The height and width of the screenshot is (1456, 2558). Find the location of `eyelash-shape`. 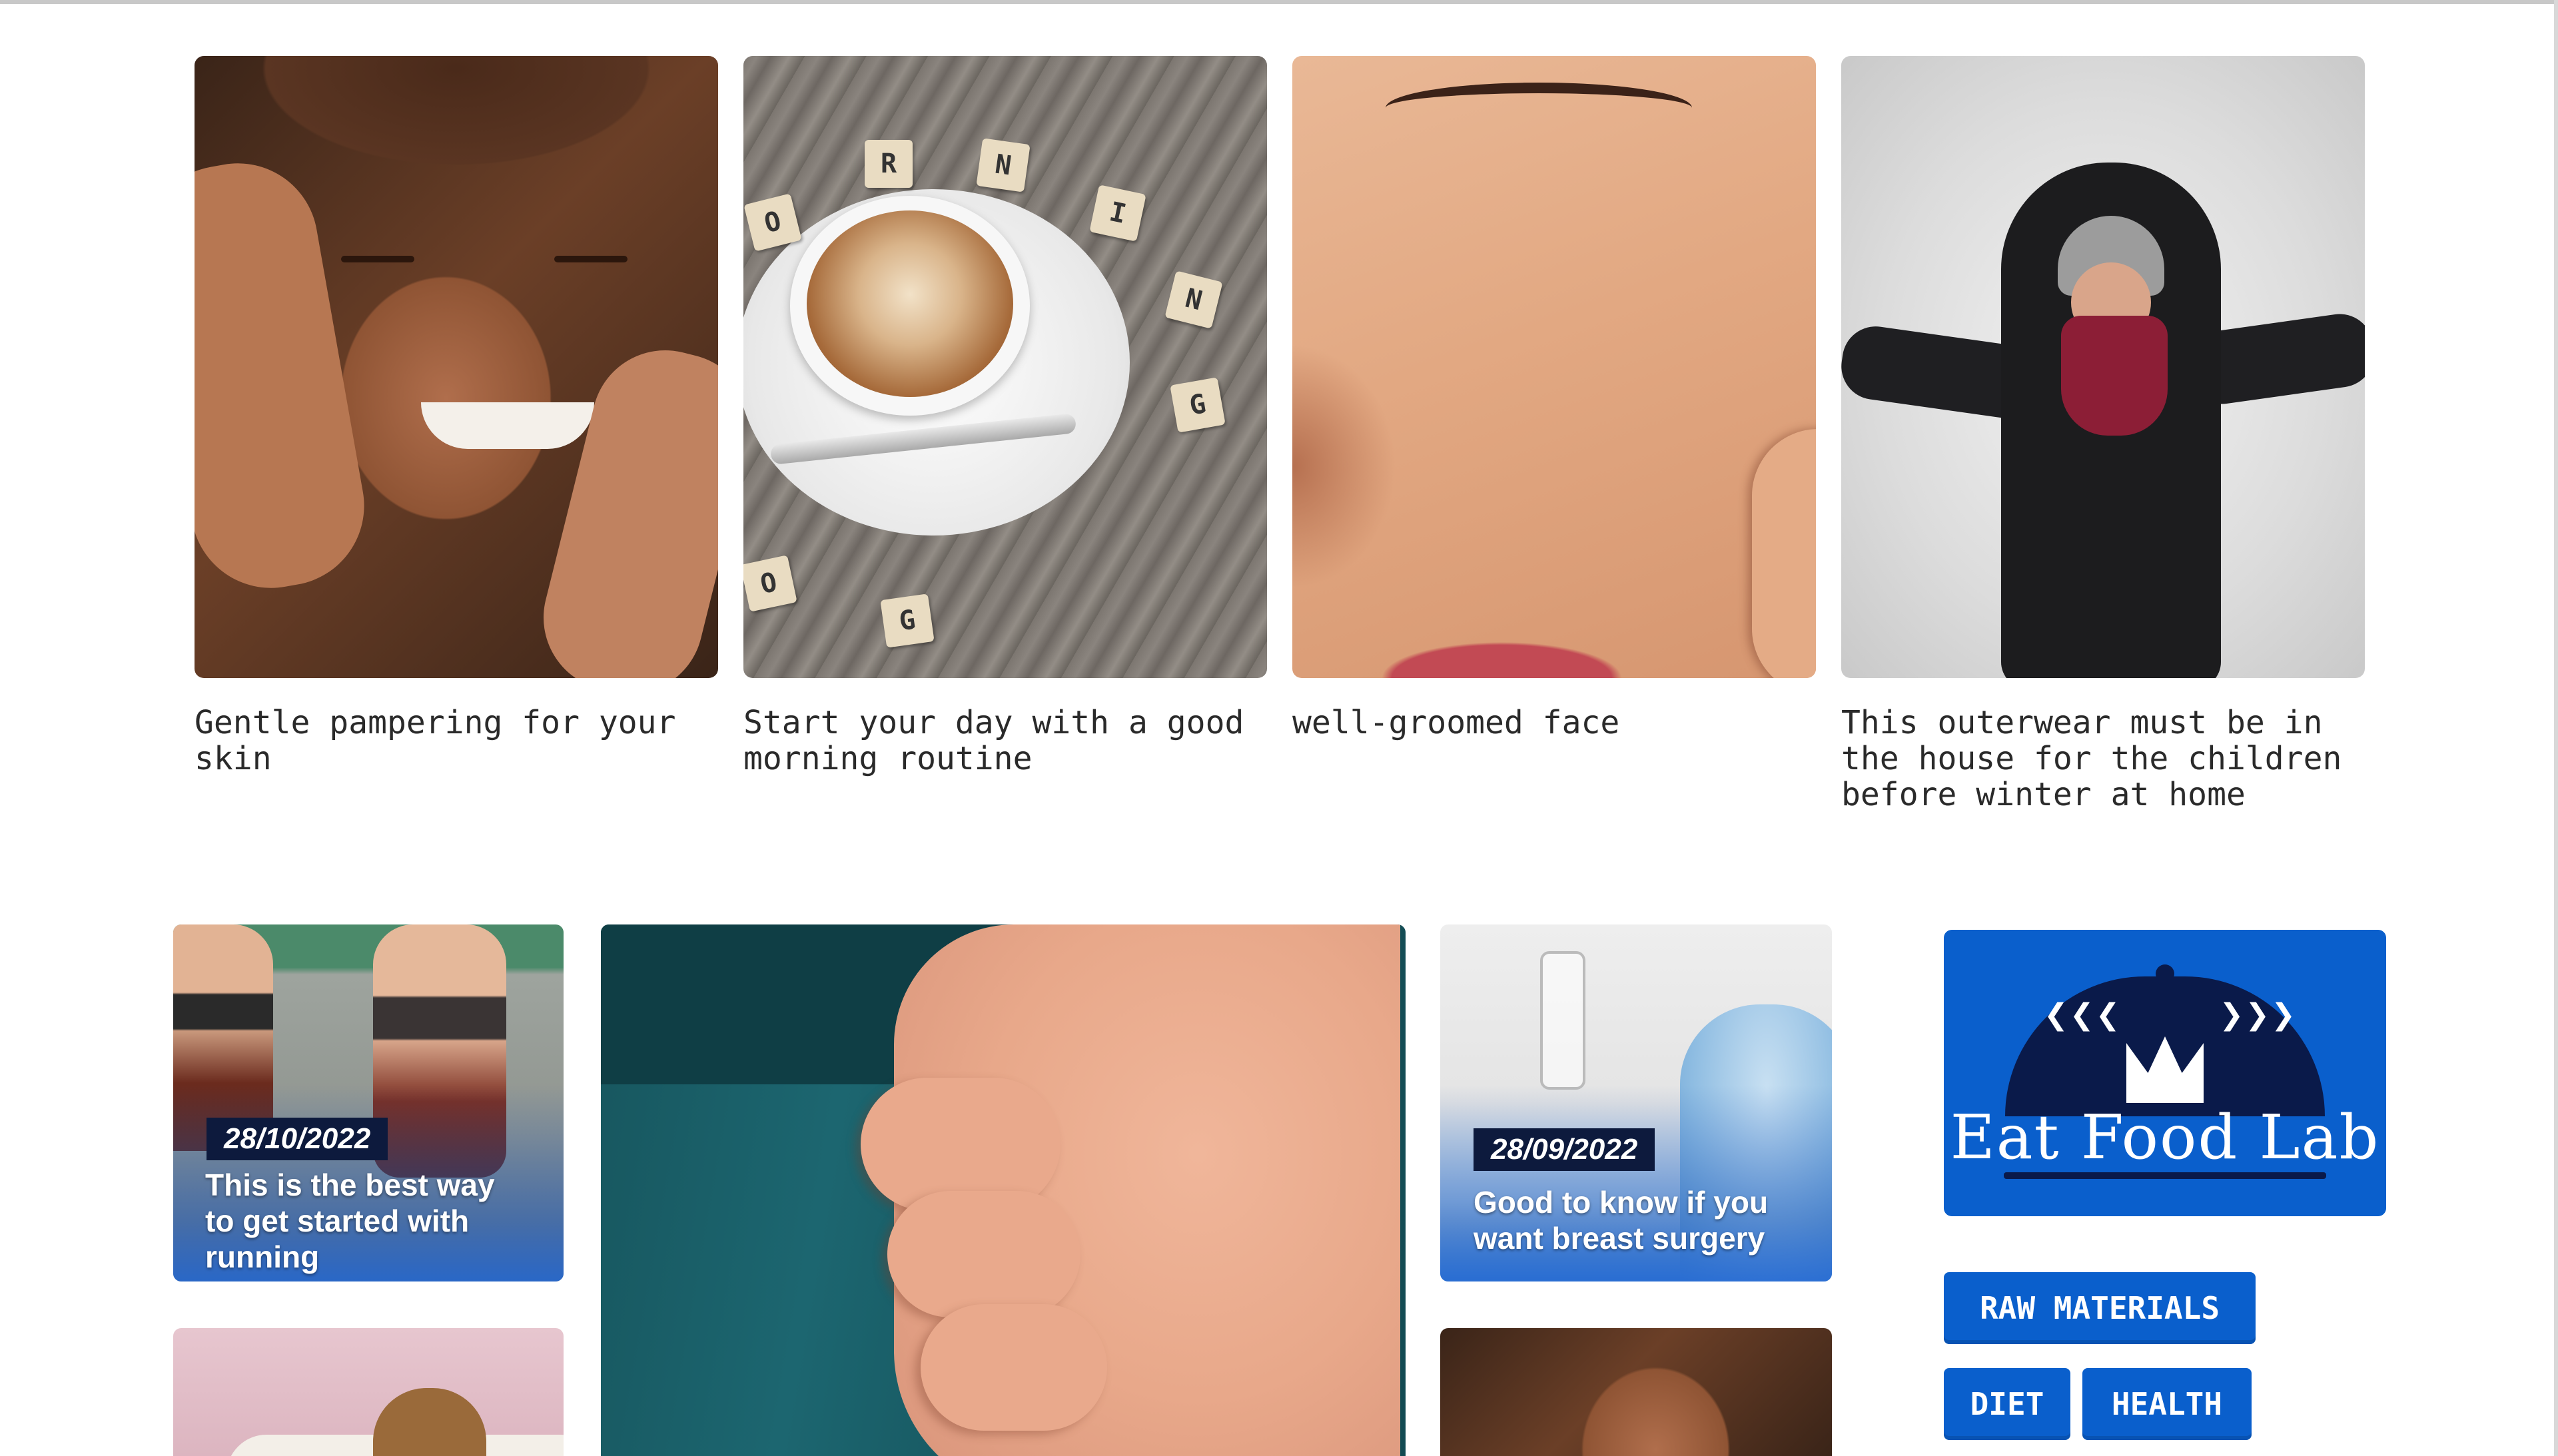

eyelash-shape is located at coordinates (1539, 108).